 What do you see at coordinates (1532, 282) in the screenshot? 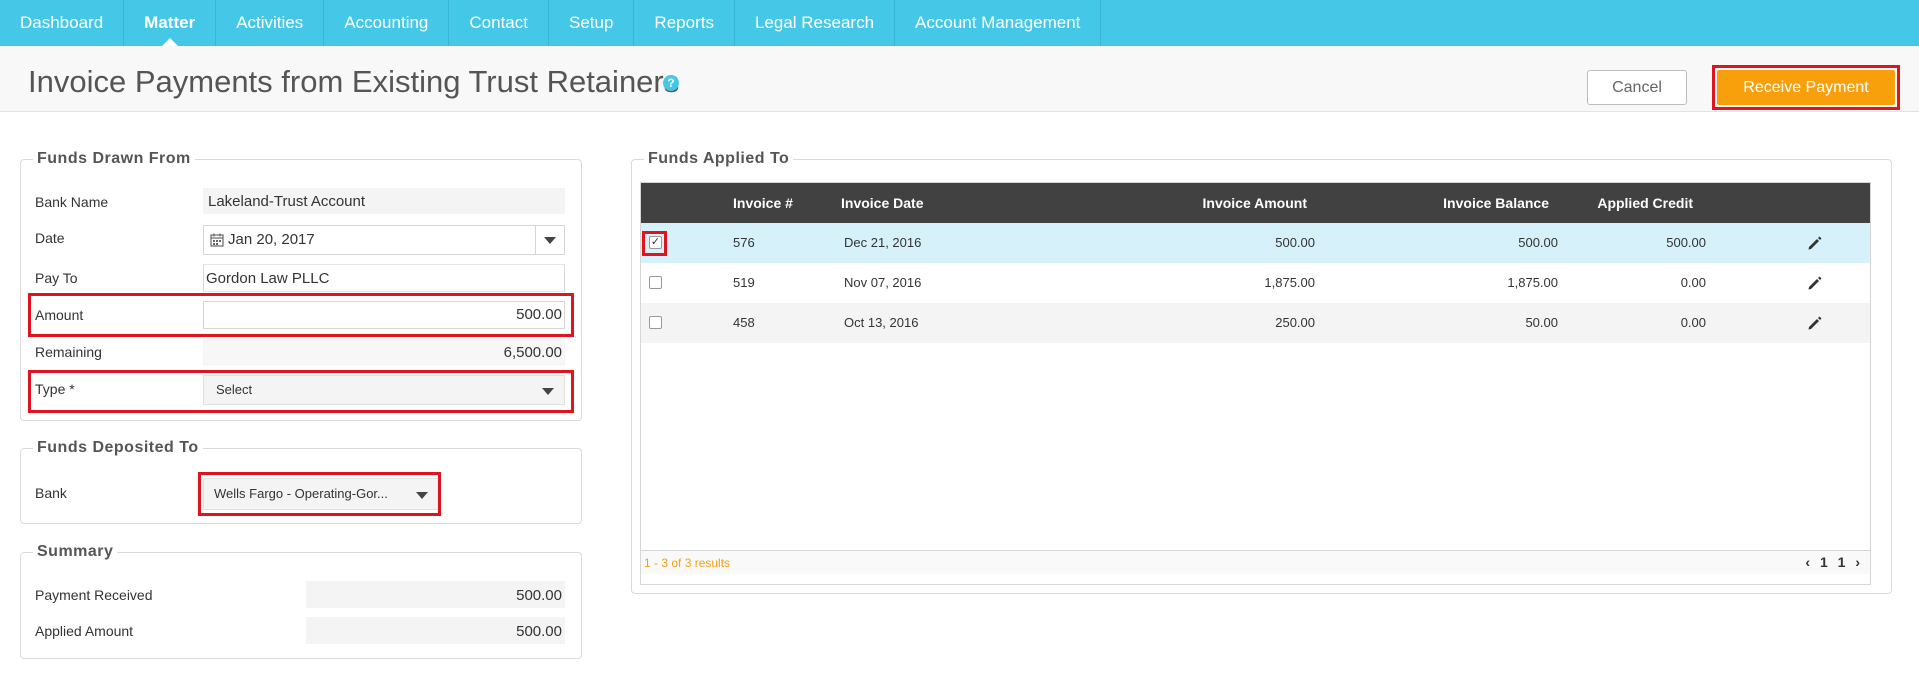
I see `invoice-balance: 1,875.00` at bounding box center [1532, 282].